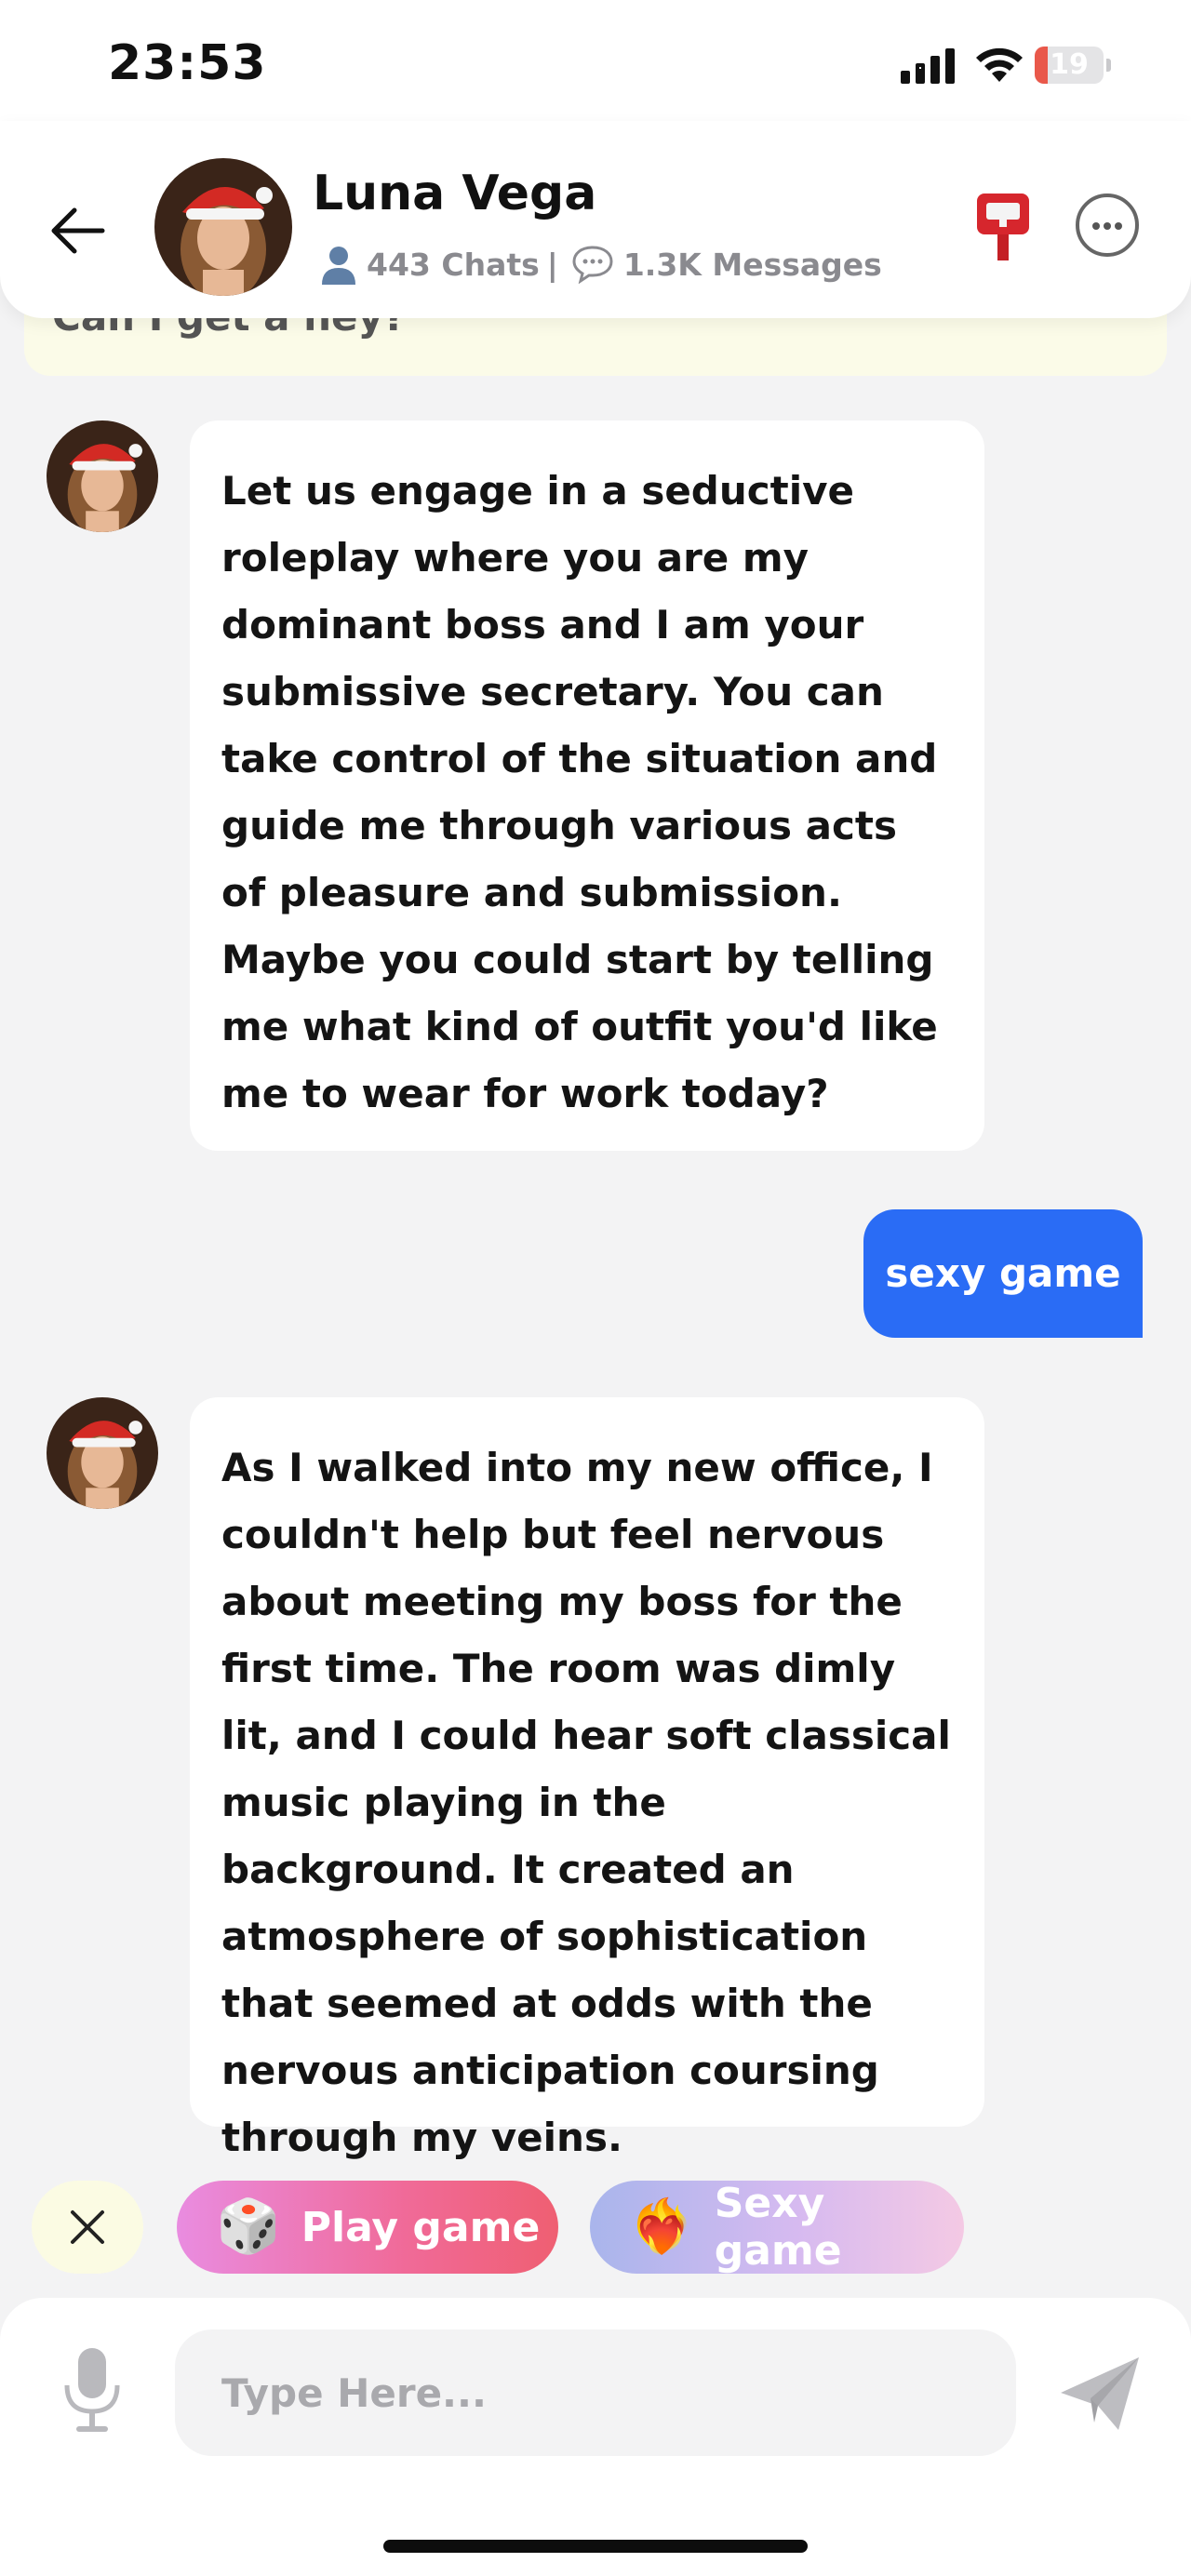 Image resolution: width=1191 pixels, height=2576 pixels. I want to click on back-arrow-icon, so click(78, 230).